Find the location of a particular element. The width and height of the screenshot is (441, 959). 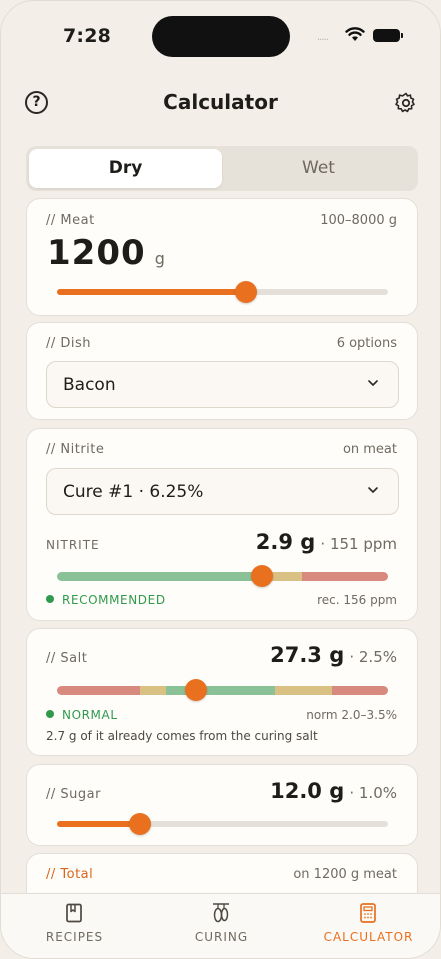

gear-icon is located at coordinates (406, 103).